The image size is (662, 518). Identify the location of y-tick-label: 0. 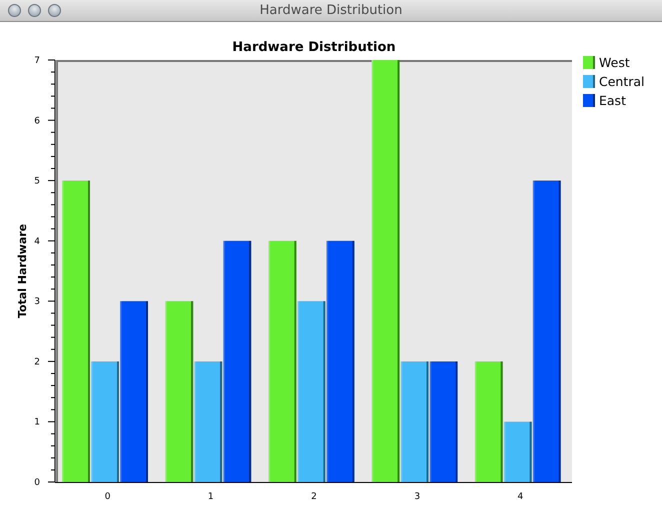
(37, 483).